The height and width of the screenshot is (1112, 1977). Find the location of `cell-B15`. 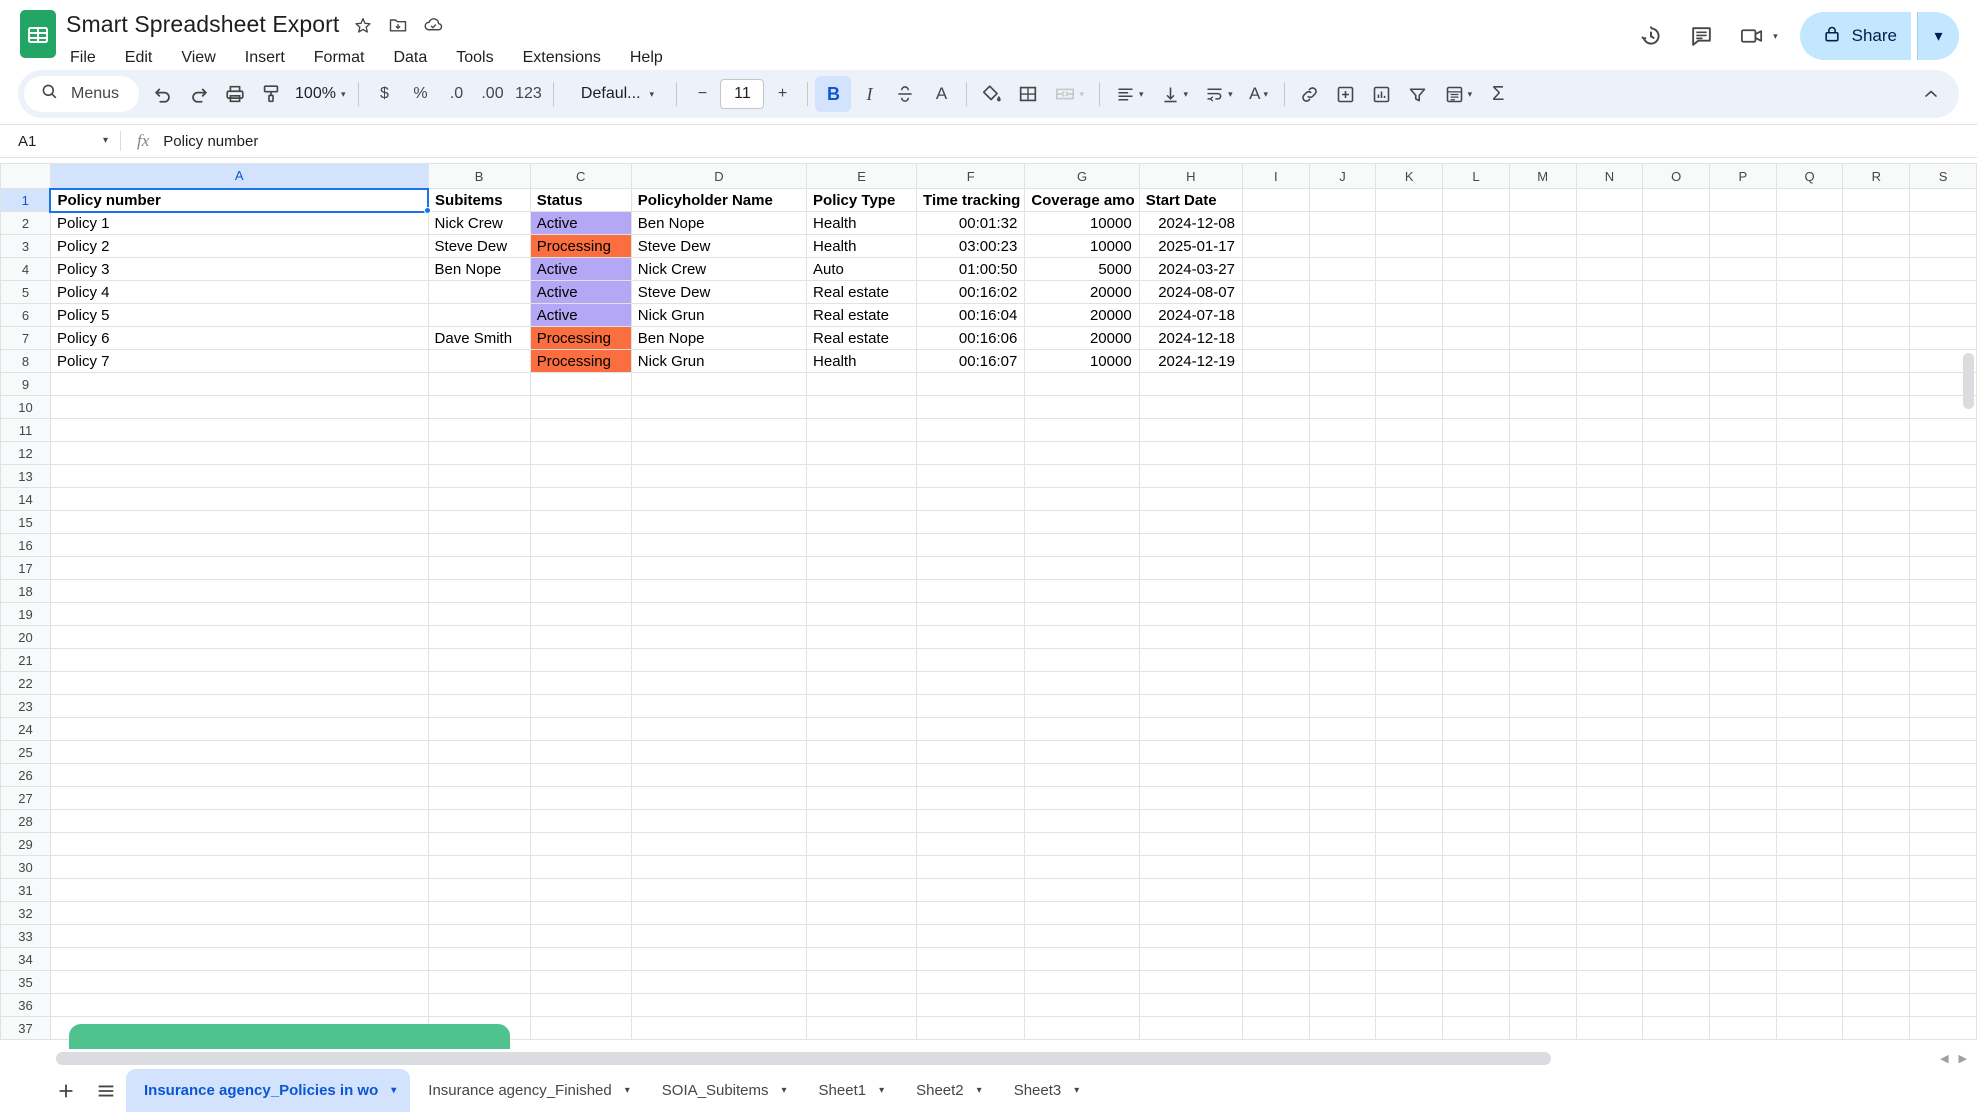

cell-B15 is located at coordinates (479, 522).